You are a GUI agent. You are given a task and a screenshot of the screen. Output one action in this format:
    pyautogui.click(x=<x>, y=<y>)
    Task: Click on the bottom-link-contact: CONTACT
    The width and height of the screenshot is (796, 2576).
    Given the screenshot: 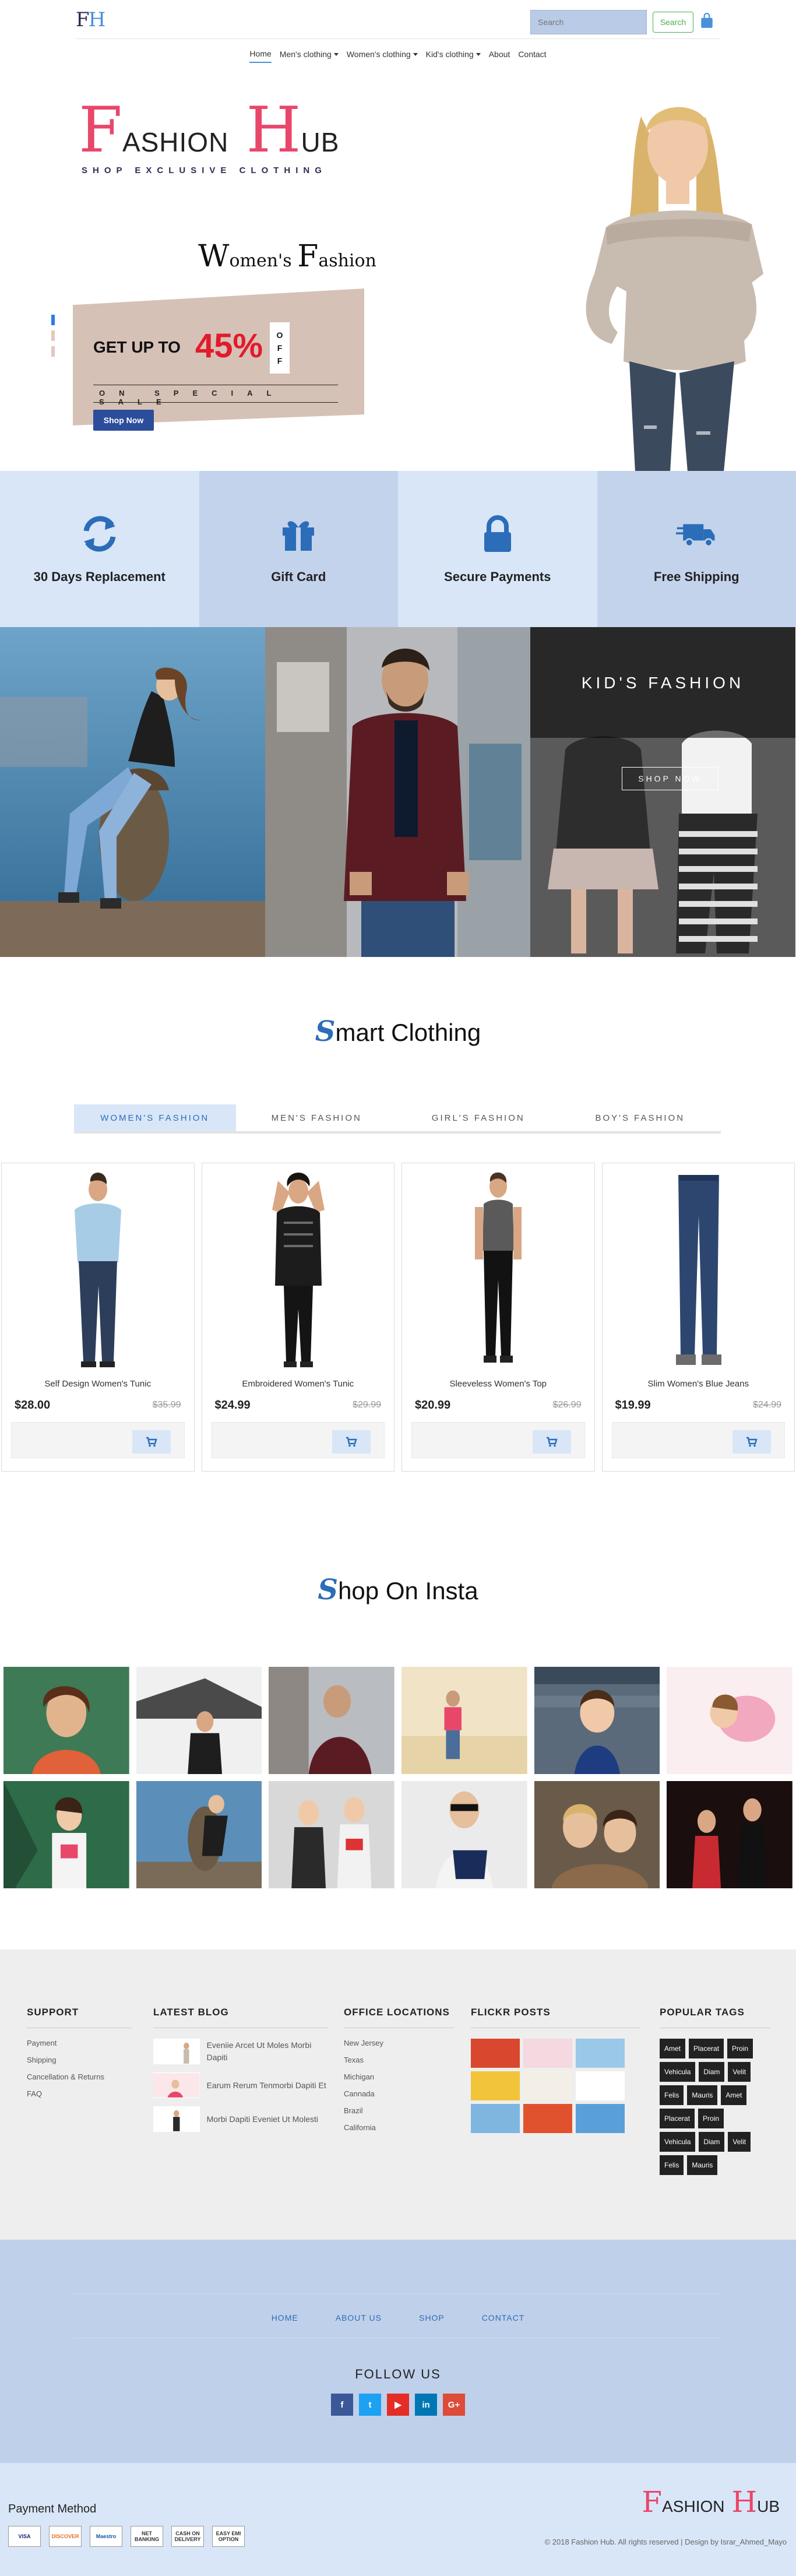 What is the action you would take?
    pyautogui.click(x=503, y=2318)
    